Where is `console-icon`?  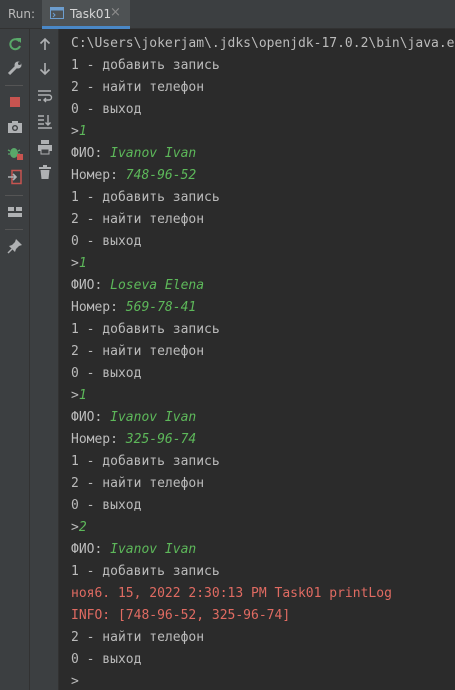 console-icon is located at coordinates (57, 13).